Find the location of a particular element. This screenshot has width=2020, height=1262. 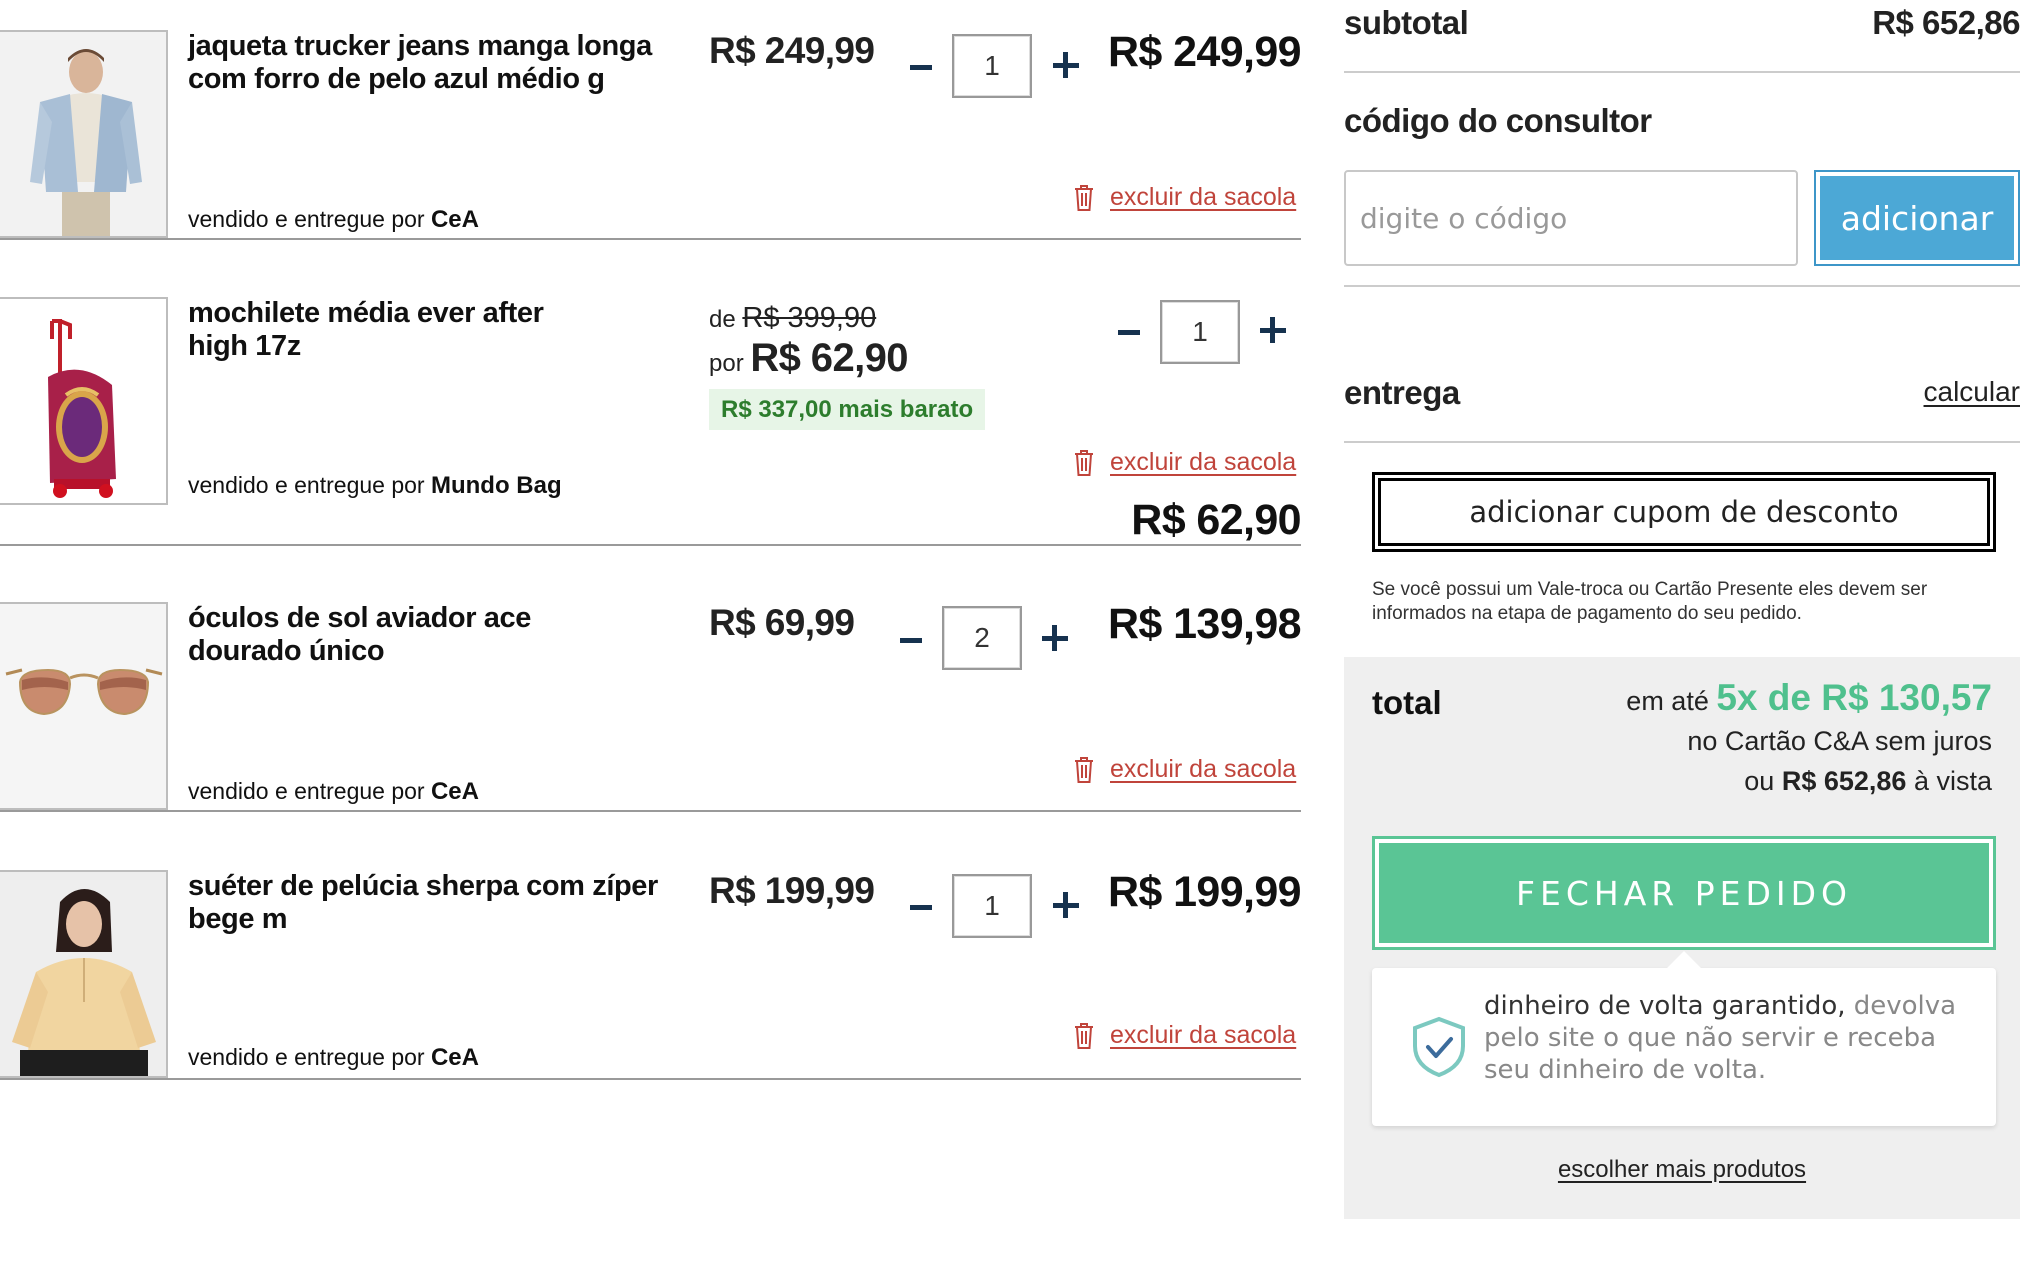

sale-price-prefix: por is located at coordinates (726, 363).